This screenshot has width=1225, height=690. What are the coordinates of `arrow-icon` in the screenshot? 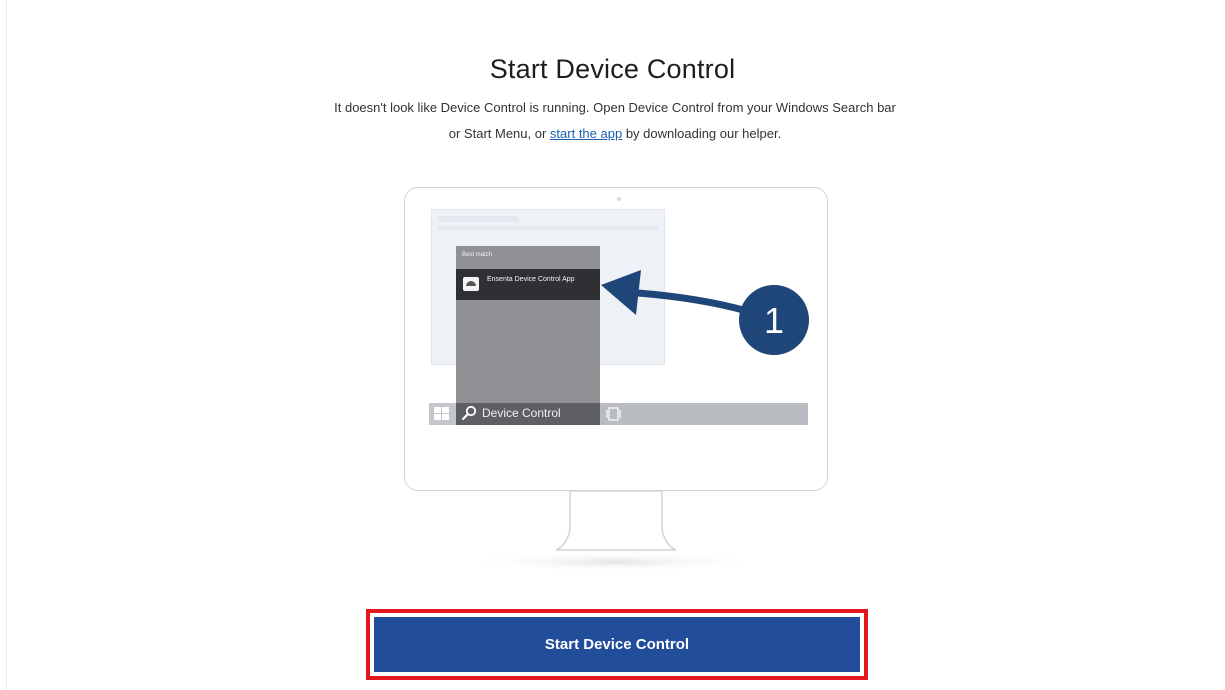 It's located at (676, 292).